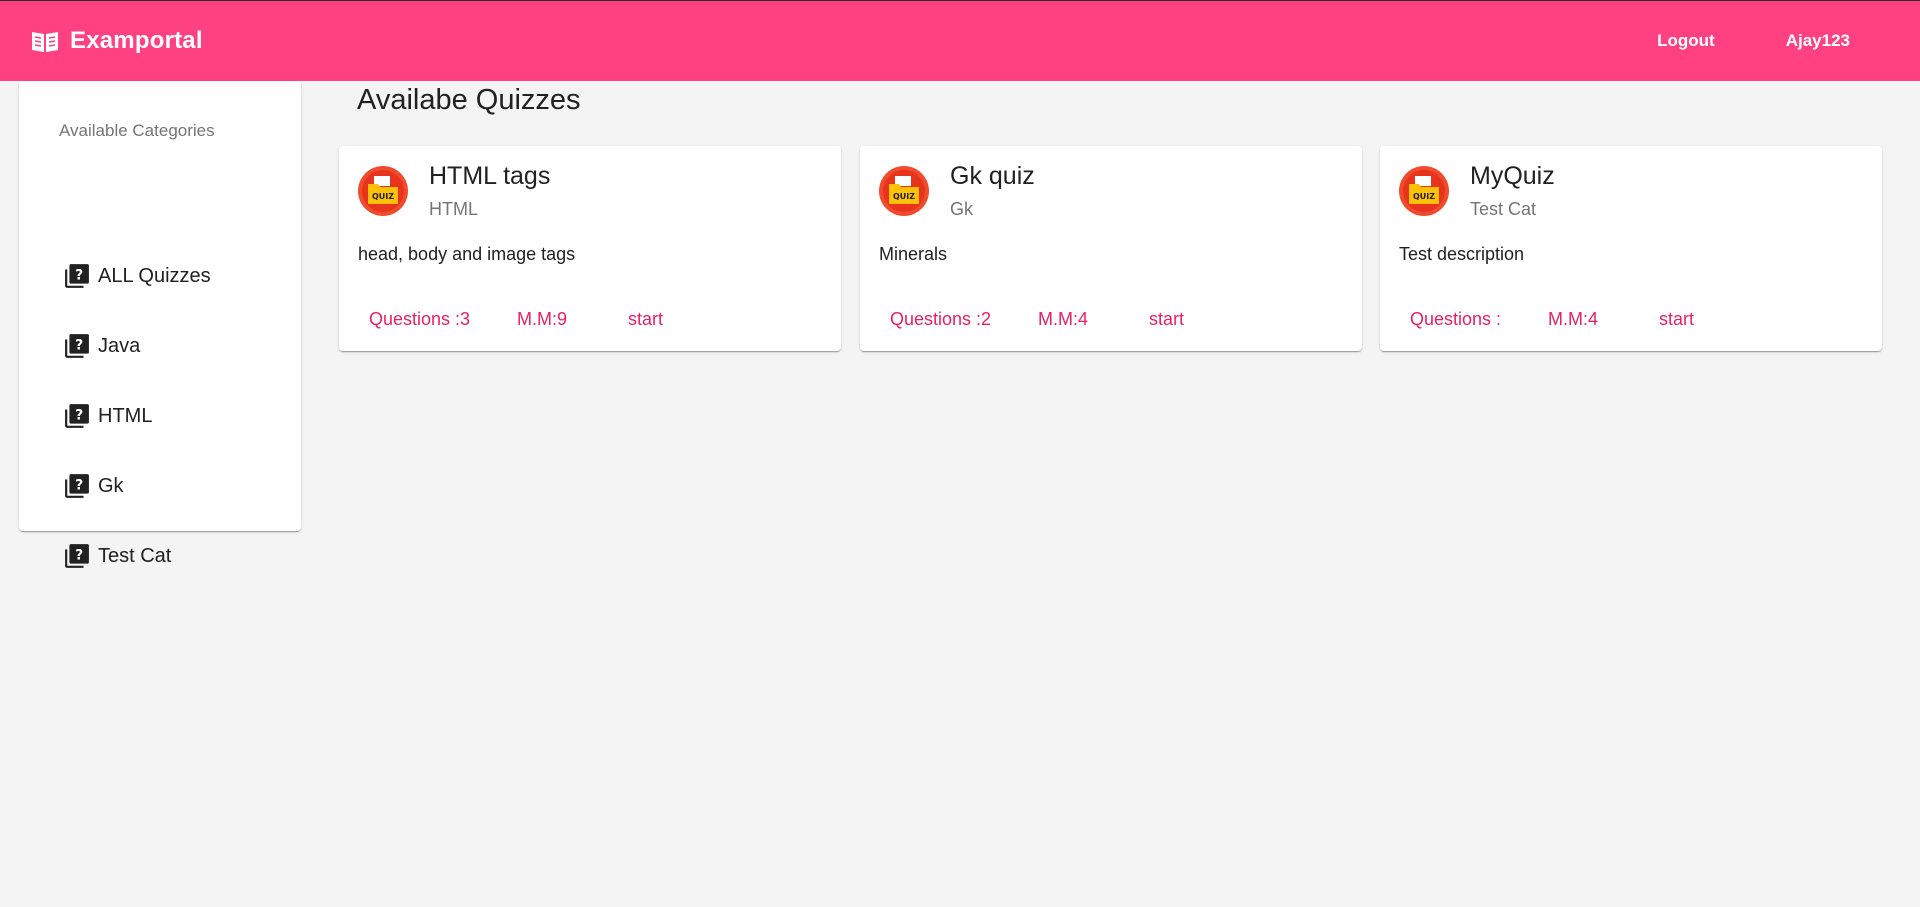 This screenshot has width=1920, height=907. I want to click on brand-link: Examportal, so click(116, 41).